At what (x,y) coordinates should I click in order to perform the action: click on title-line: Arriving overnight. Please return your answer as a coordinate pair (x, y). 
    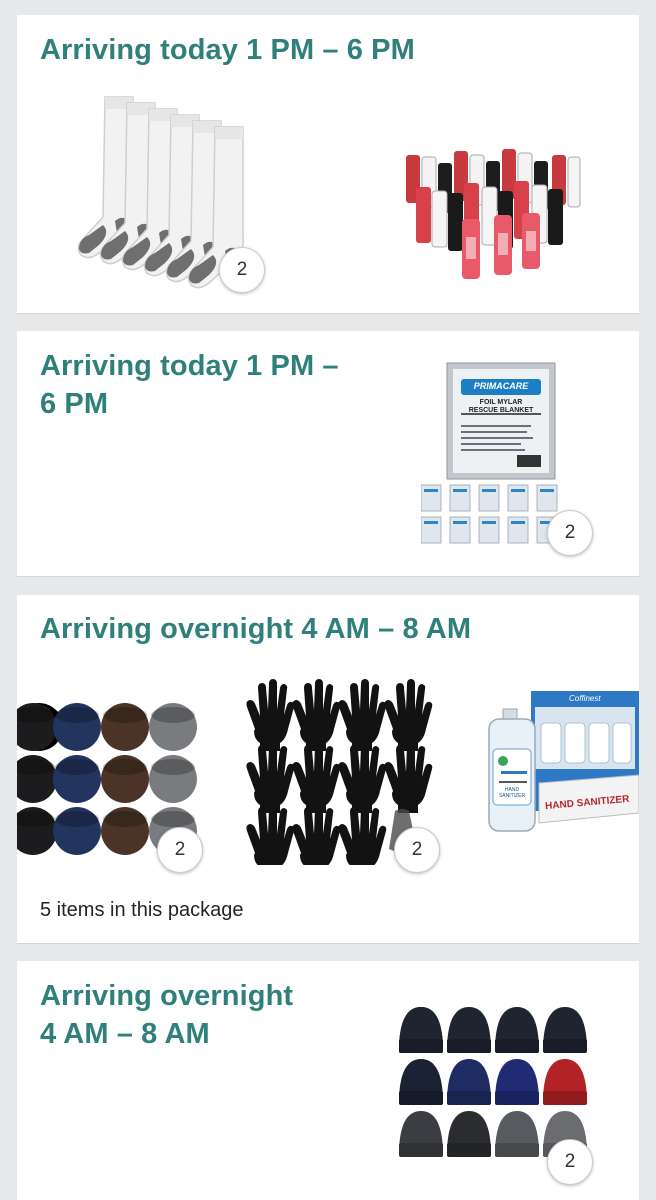
    Looking at the image, I should click on (167, 996).